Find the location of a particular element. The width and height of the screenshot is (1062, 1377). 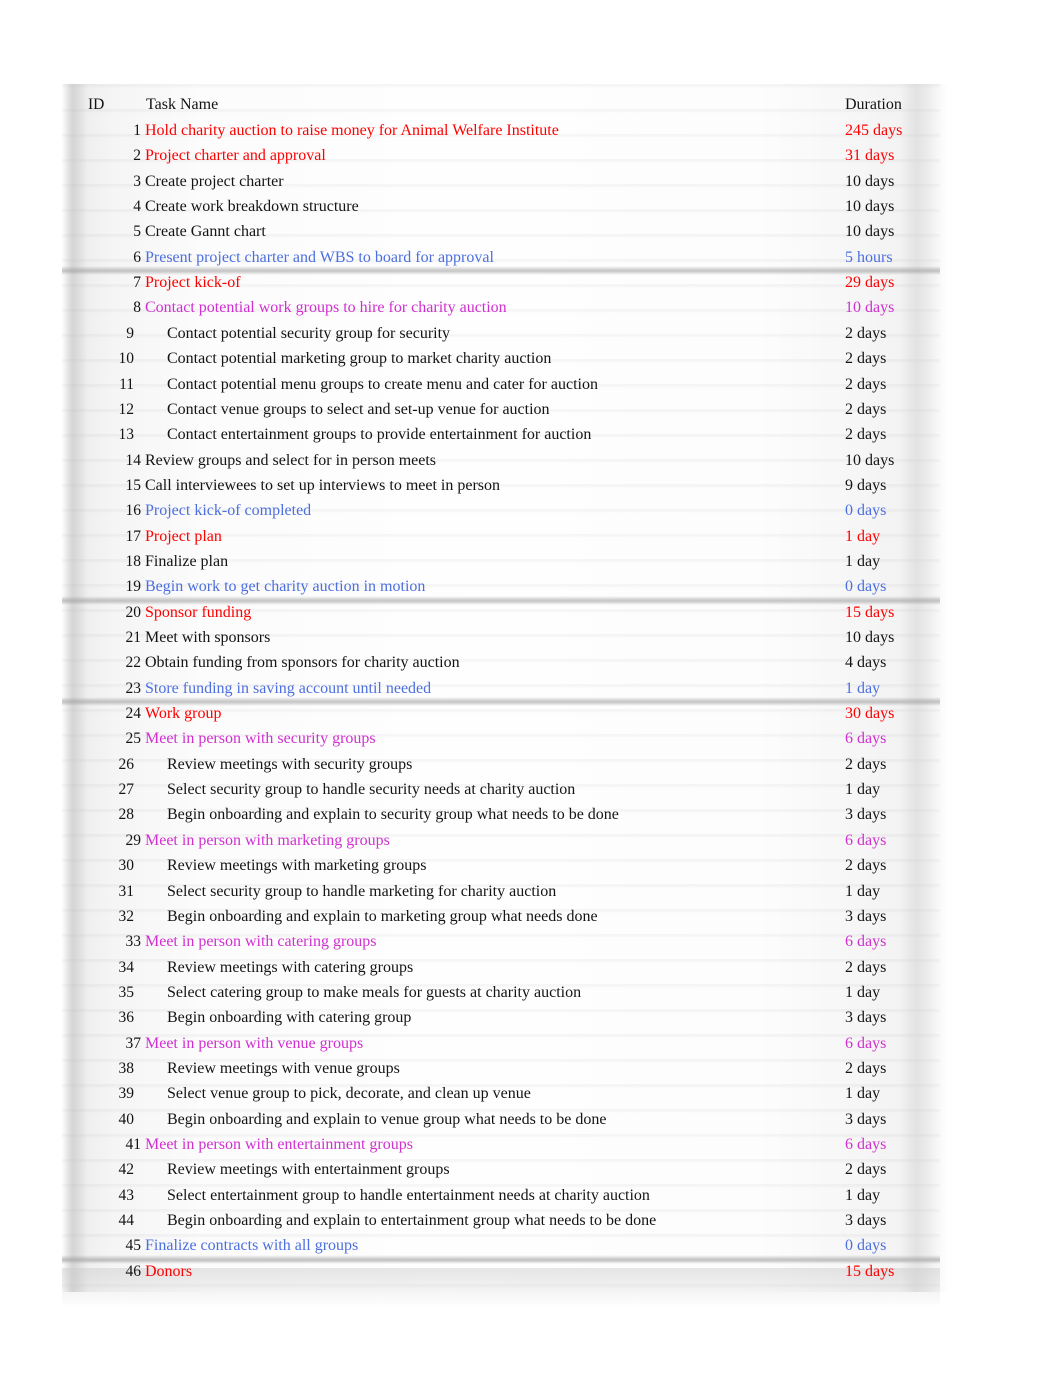

row-task-name: Finalize plan is located at coordinates (186, 561).